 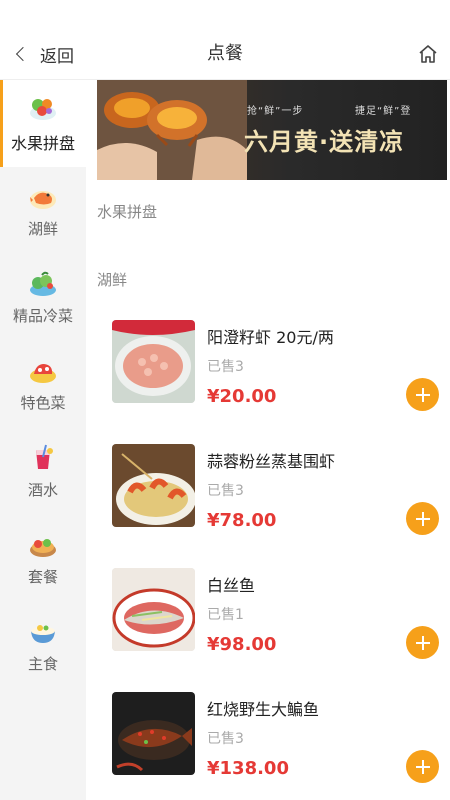 I want to click on sidebar-item-label: 湖鲜, so click(x=42, y=229).